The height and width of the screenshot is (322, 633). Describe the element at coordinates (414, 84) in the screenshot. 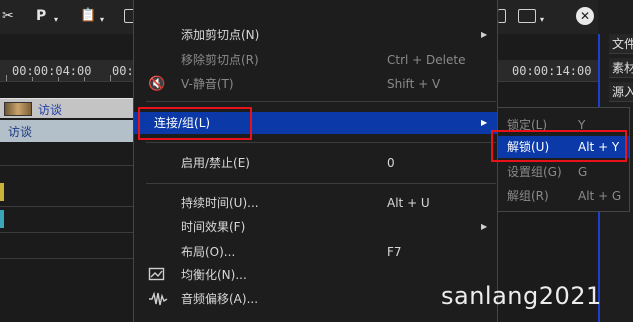

I see `shortcut-label: Shift + V` at that location.